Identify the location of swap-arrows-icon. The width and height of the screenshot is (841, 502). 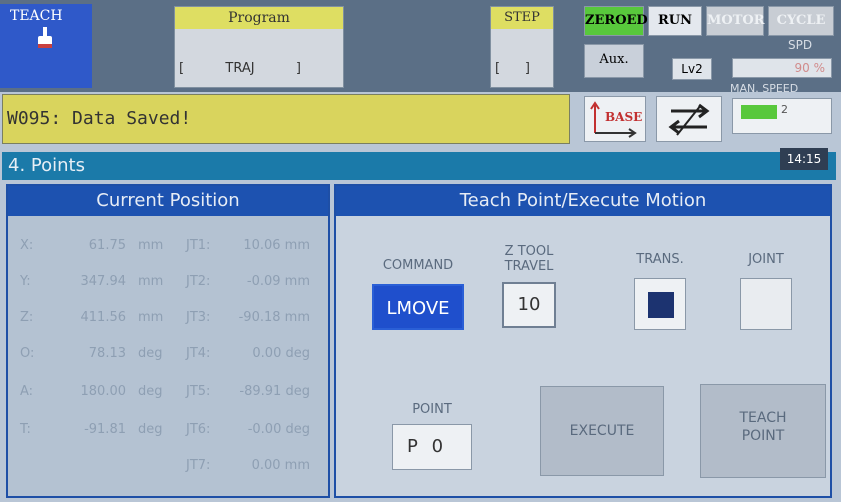
(689, 119).